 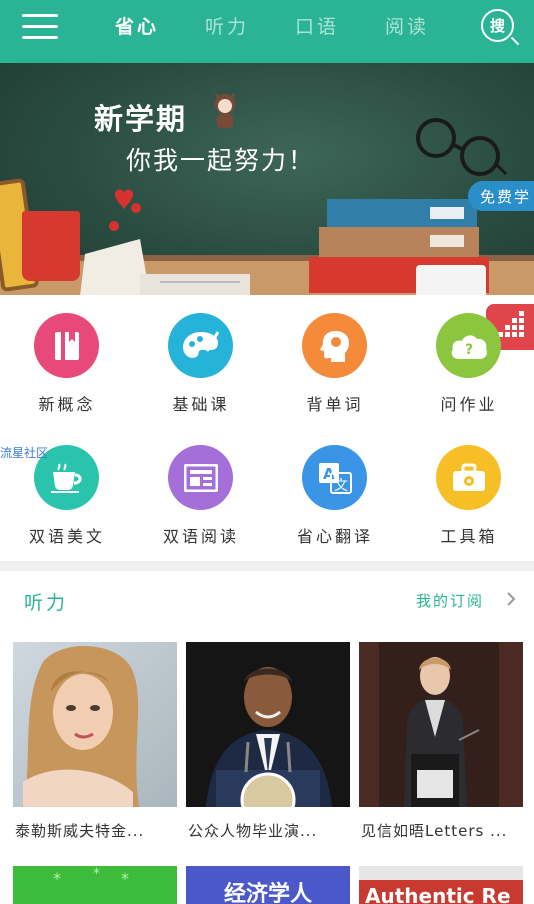 I want to click on top-navigation-bar: 省心 听力 口语 阅读 搜, so click(x=267, y=31).